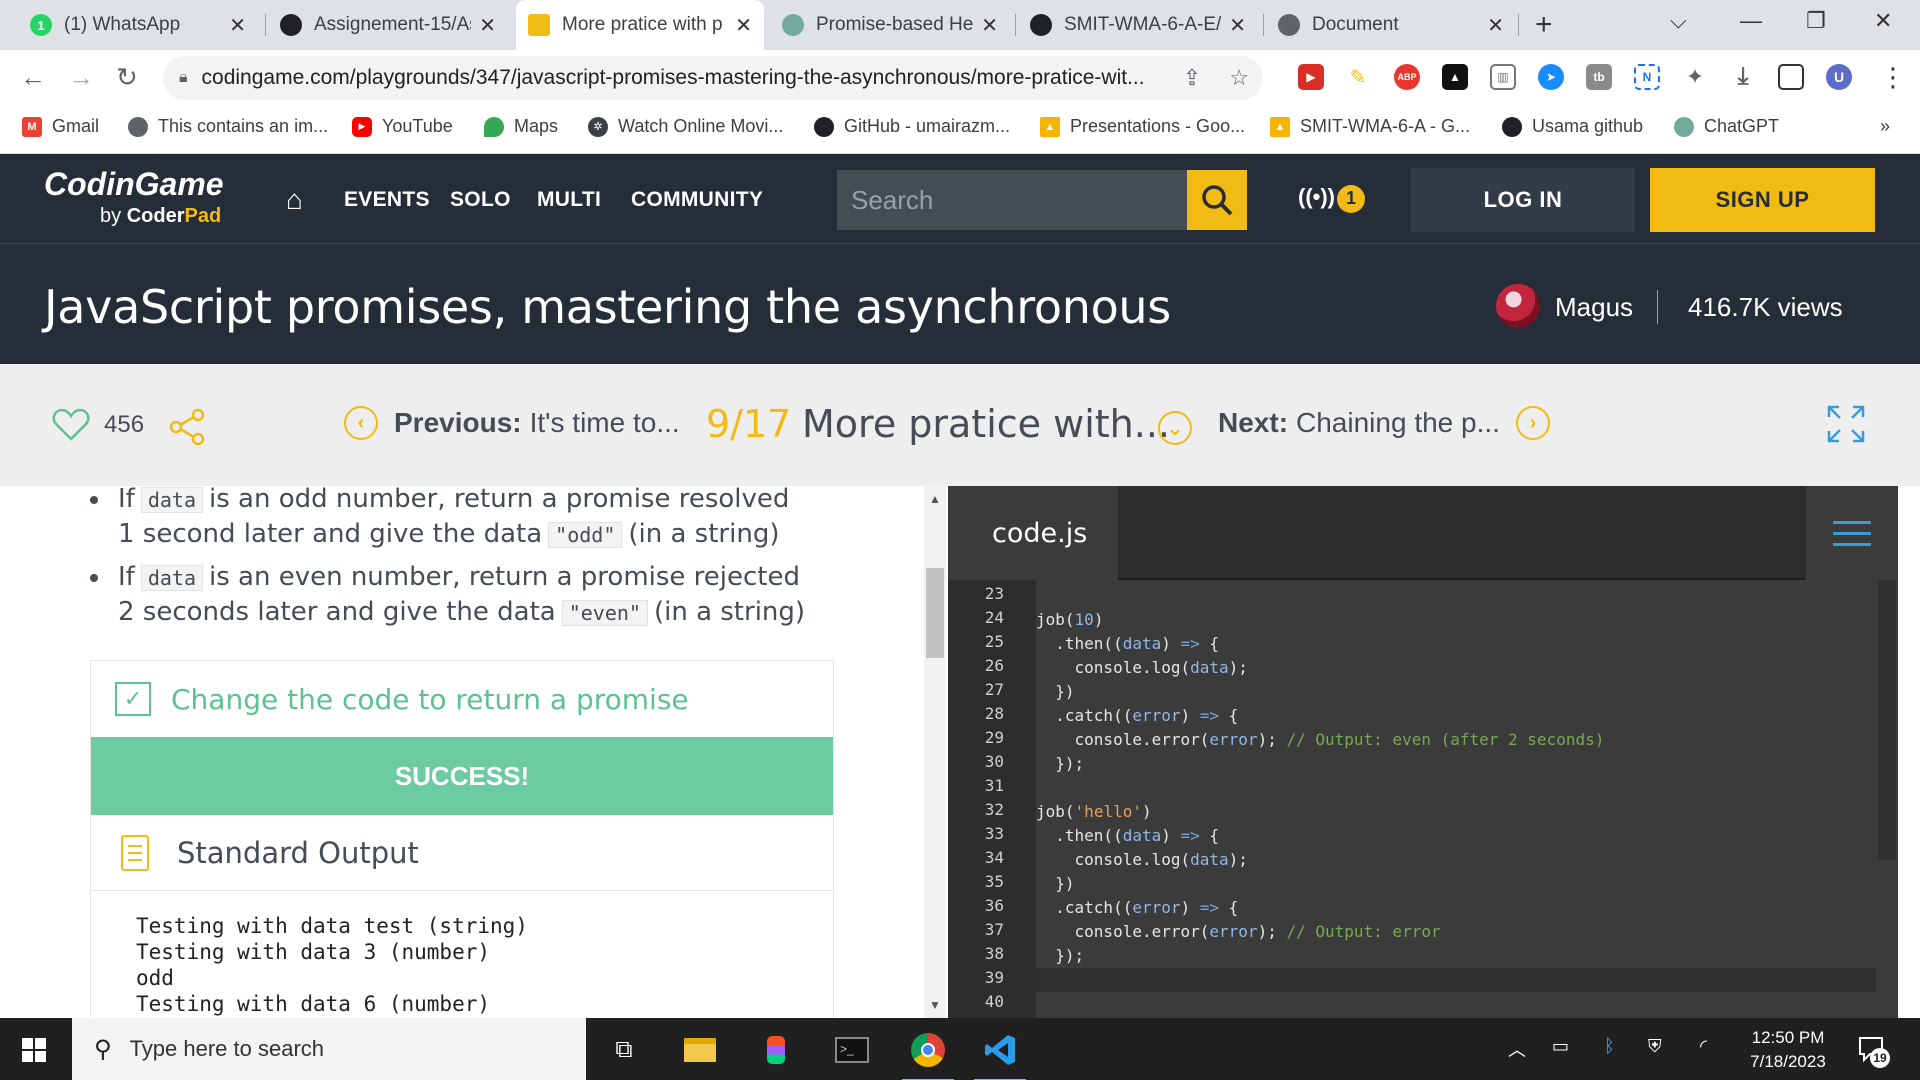 Image resolution: width=1920 pixels, height=1080 pixels. Describe the element at coordinates (1762, 200) in the screenshot. I see `signup-button: SIGN UP` at that location.